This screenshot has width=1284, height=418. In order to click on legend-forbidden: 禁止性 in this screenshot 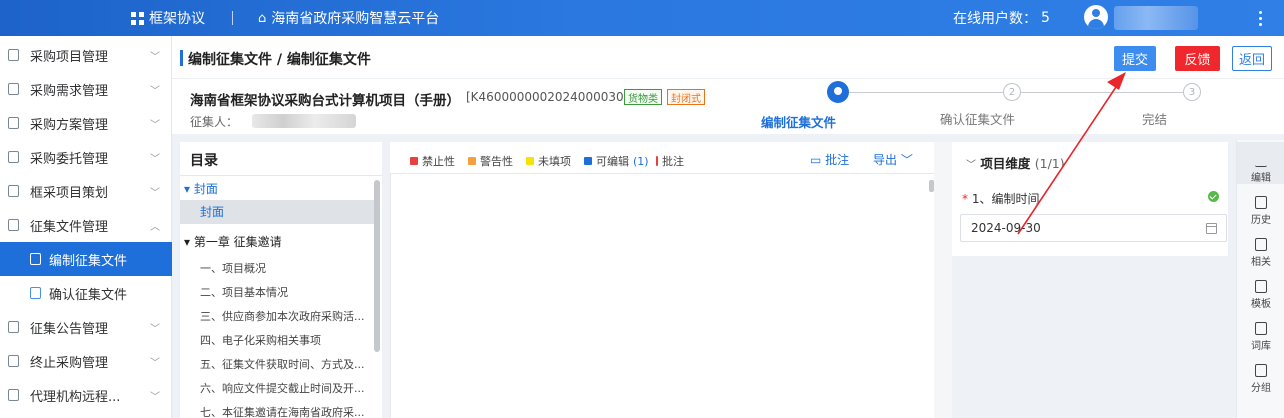, I will do `click(432, 161)`.